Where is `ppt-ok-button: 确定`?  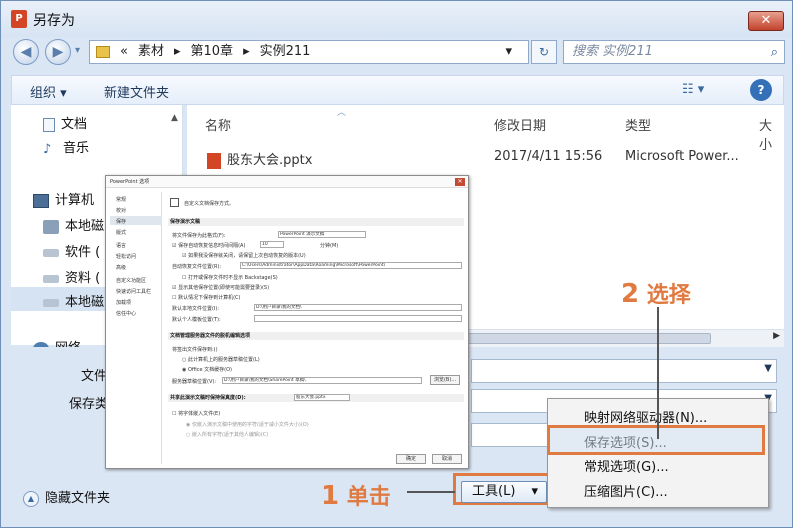
ppt-ok-button: 确定 is located at coordinates (411, 459).